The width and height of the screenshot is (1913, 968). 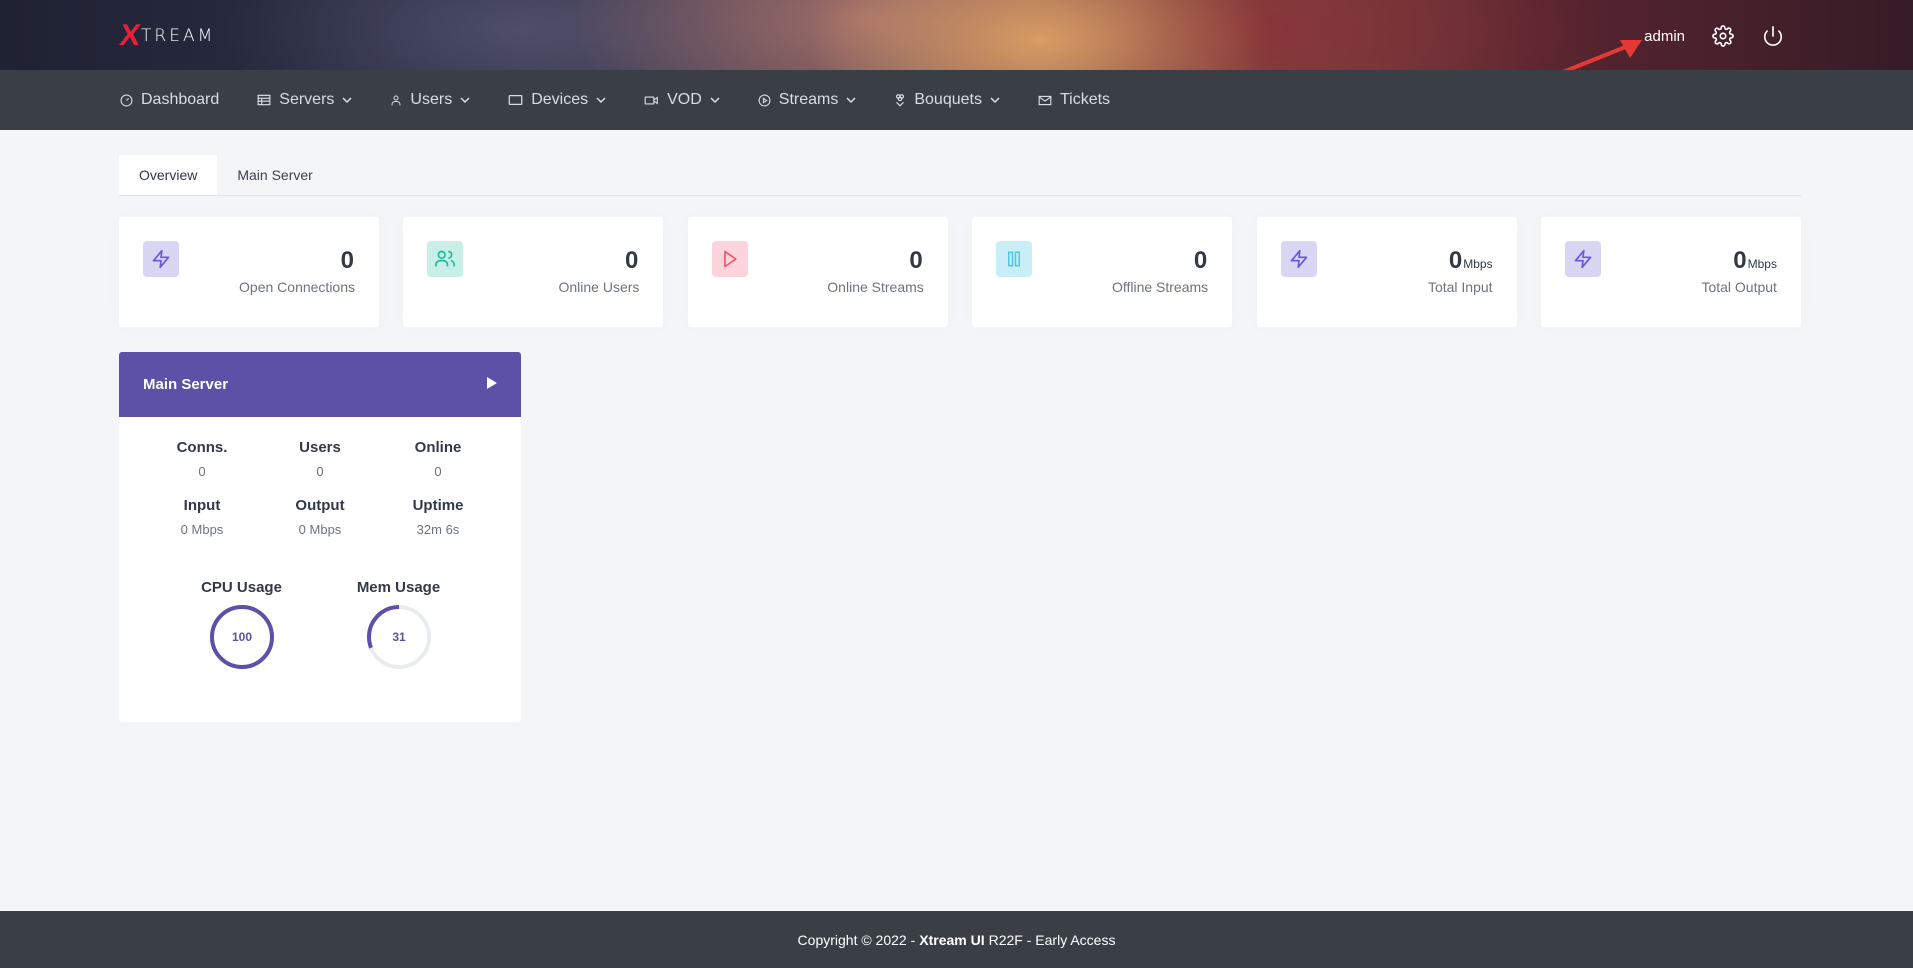 I want to click on metric-conns: Conns. 0, so click(x=202, y=459).